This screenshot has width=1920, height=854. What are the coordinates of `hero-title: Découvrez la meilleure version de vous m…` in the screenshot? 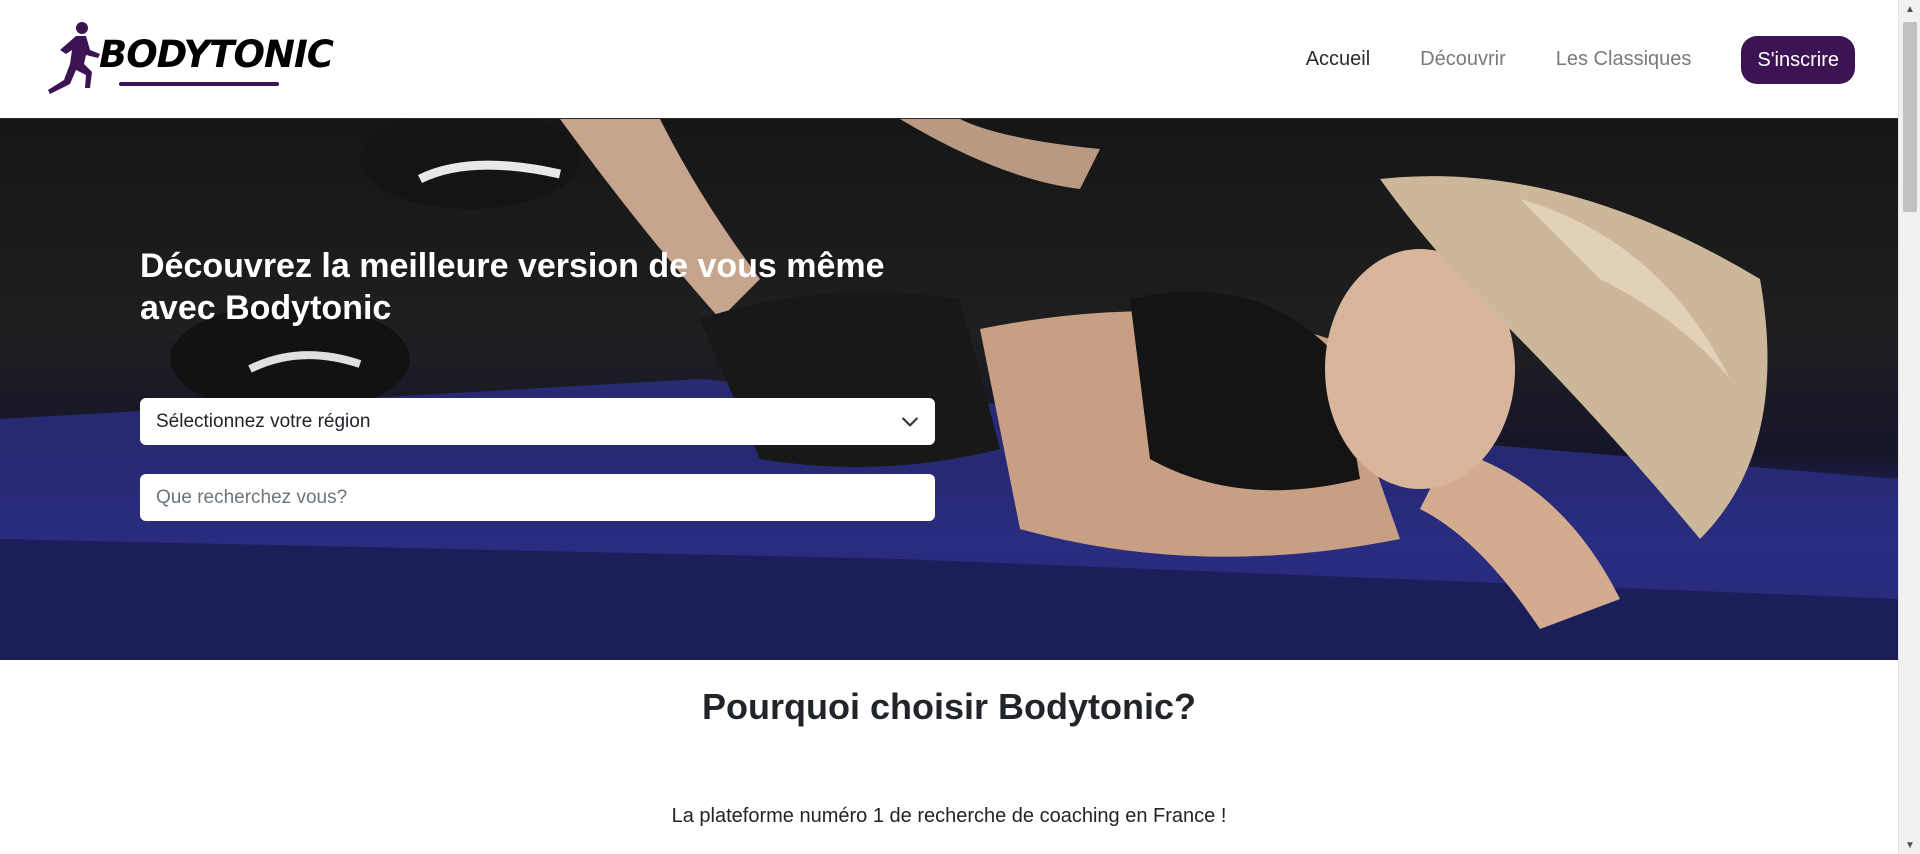 It's located at (512, 287).